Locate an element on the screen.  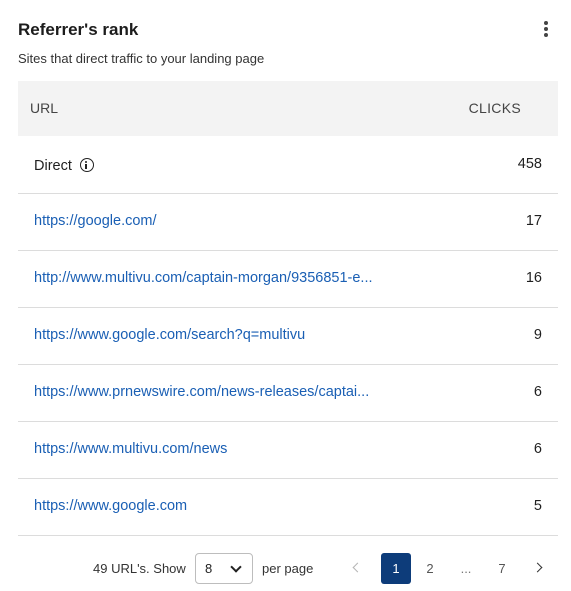
card-title: Referrer's rank is located at coordinates (78, 29).